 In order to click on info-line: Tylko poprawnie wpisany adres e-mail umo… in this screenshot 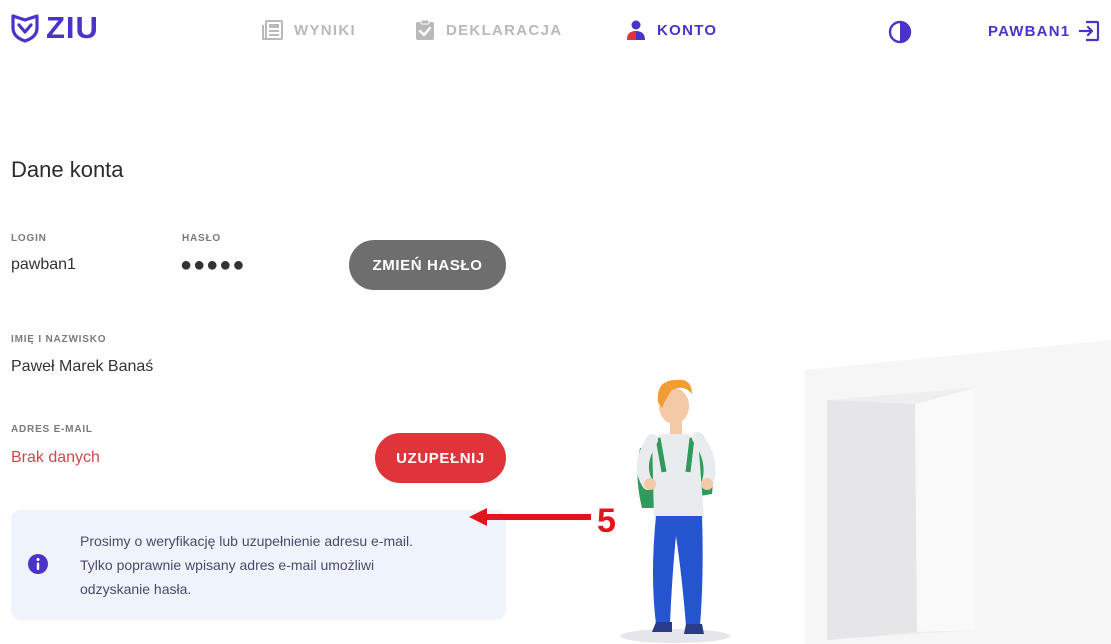, I will do `click(227, 565)`.